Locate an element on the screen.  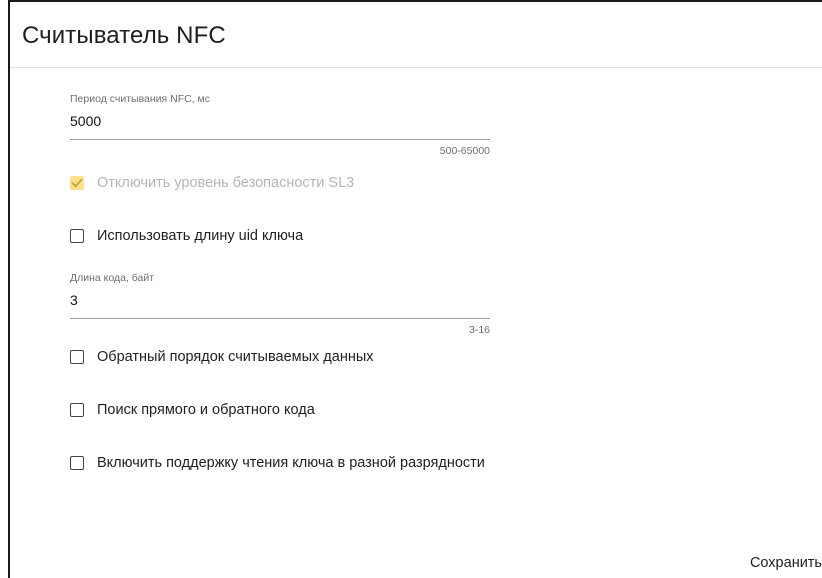
save-button: Сохранить is located at coordinates (786, 563).